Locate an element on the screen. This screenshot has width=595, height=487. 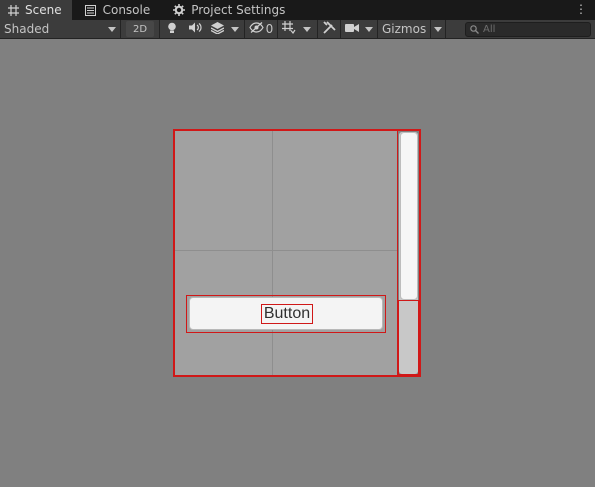
search-input: All is located at coordinates (528, 29).